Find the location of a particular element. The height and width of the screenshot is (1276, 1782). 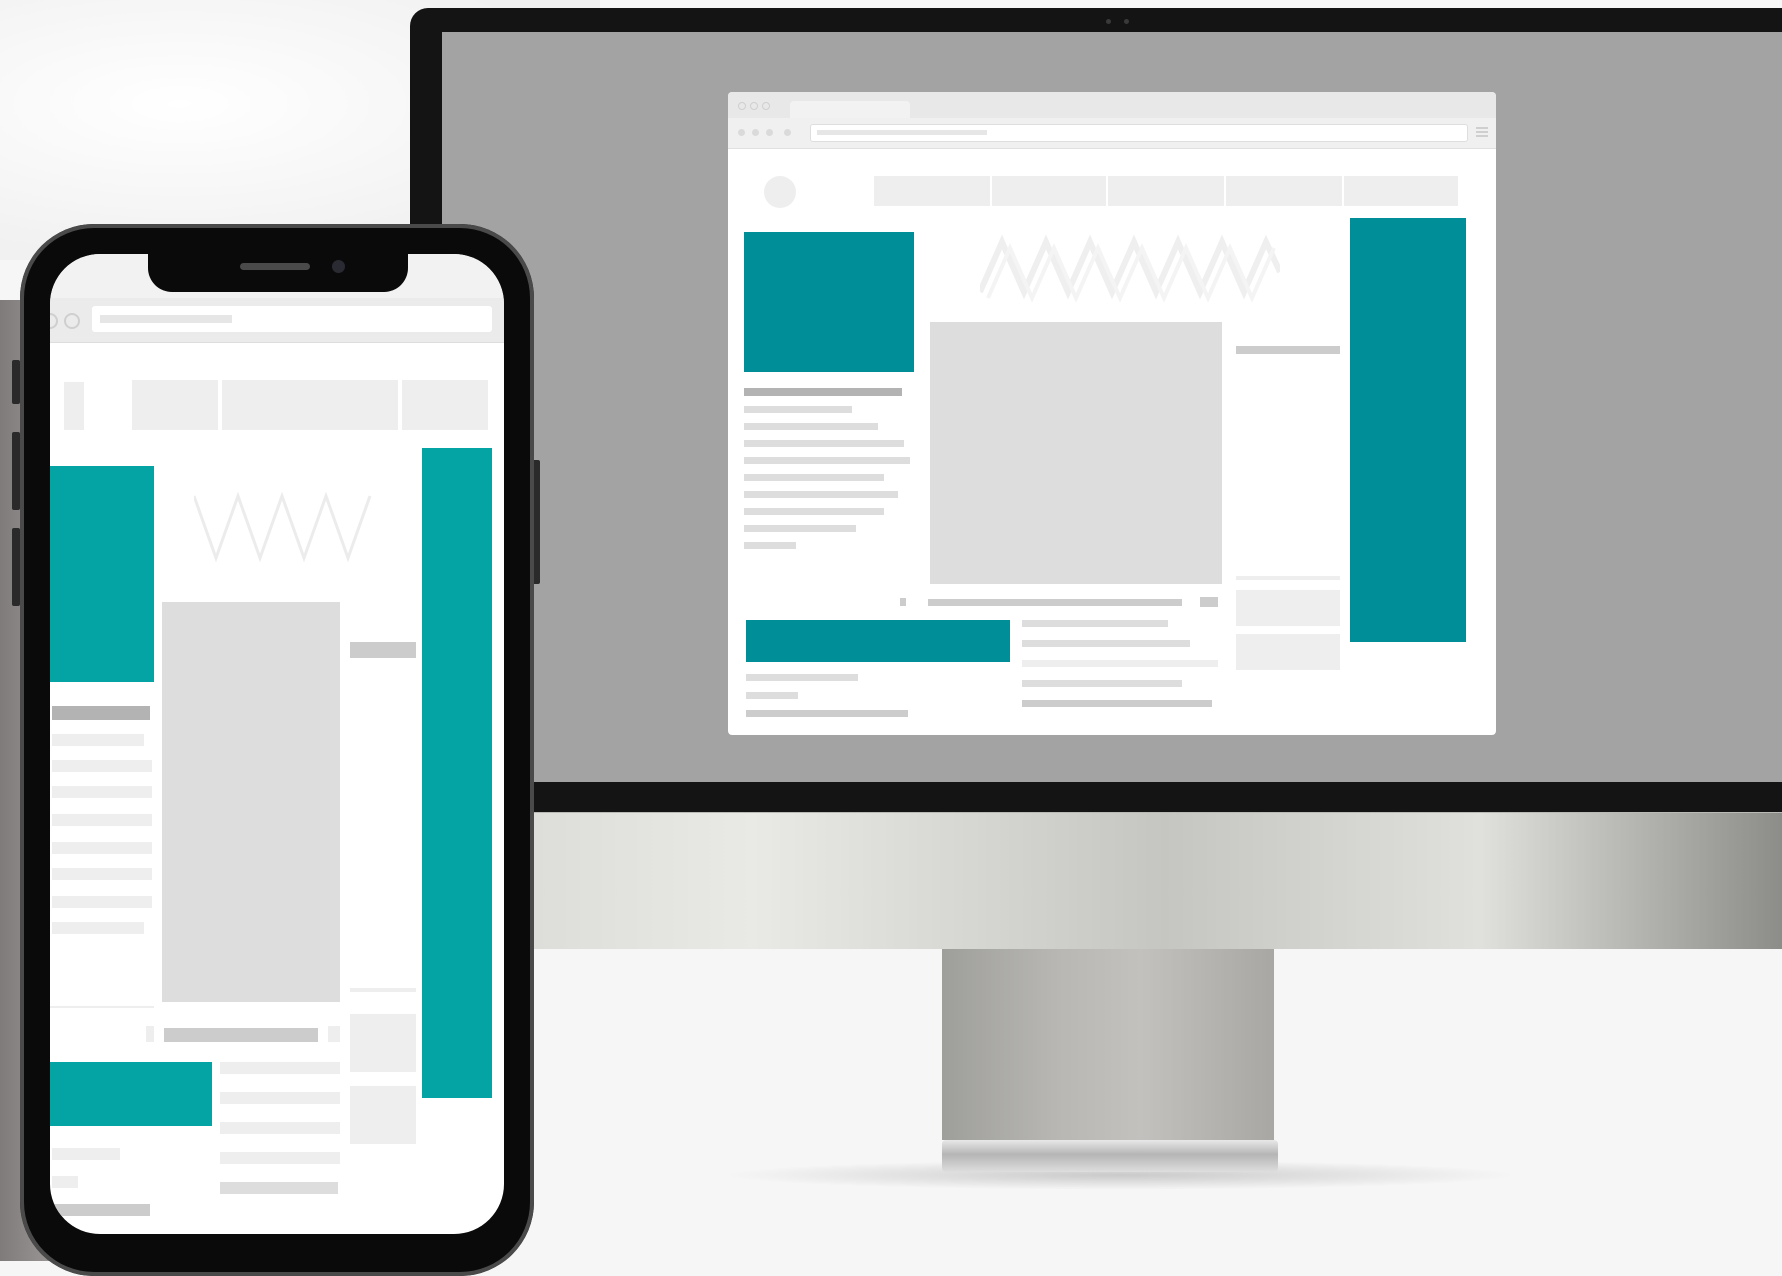

forward-icon is located at coordinates (755, 132).